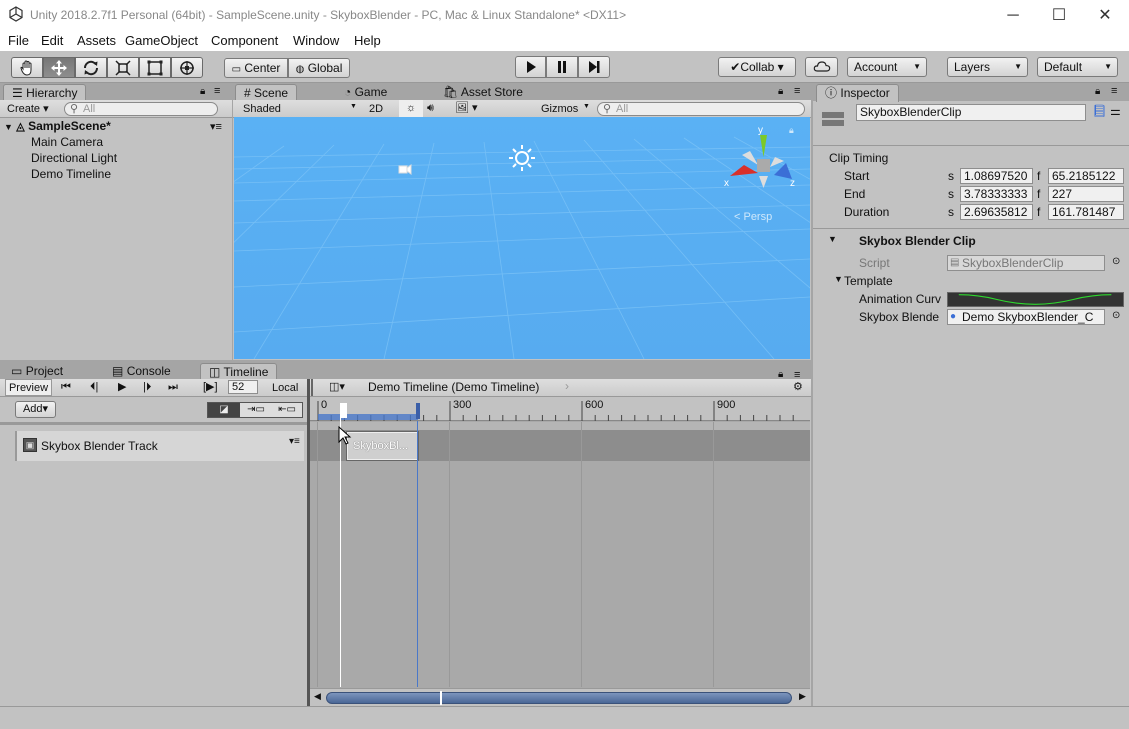 The width and height of the screenshot is (1129, 729). I want to click on transform-tool-button, so click(187, 67).